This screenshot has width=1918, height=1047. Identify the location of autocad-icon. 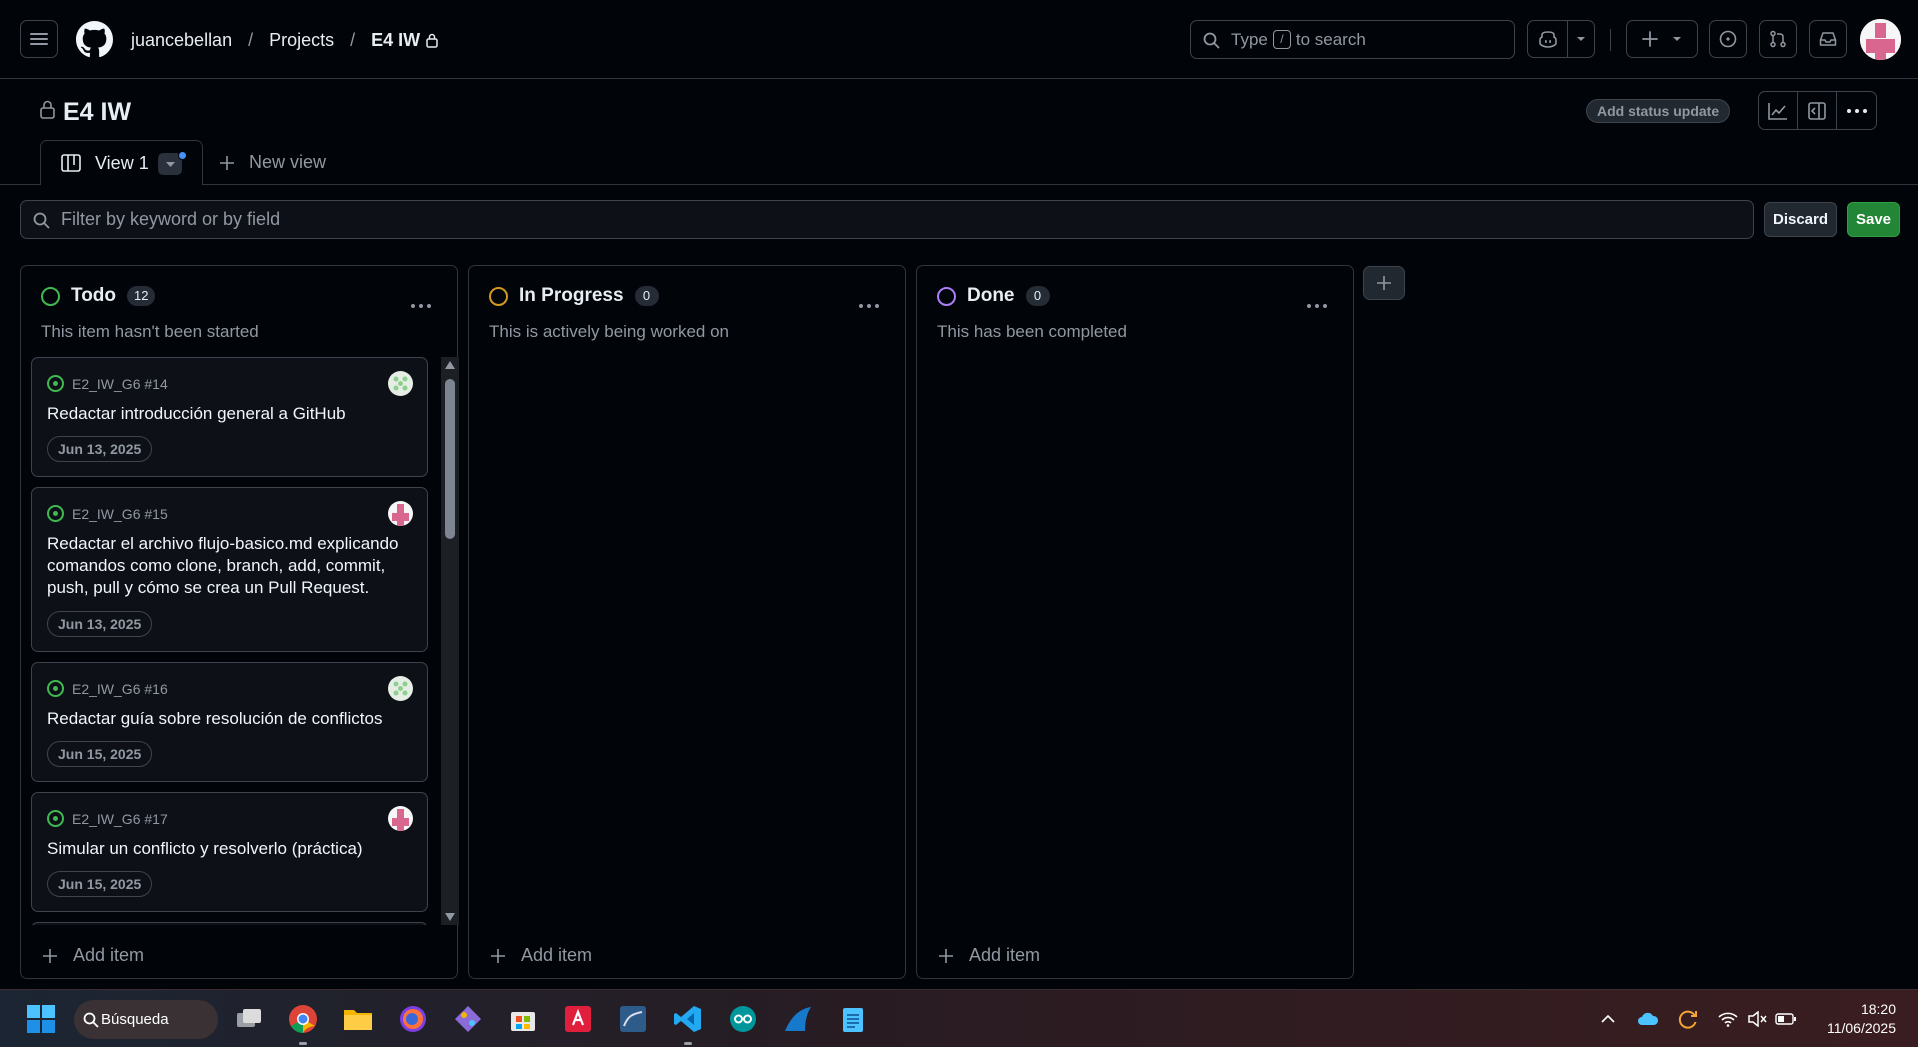
(578, 1019).